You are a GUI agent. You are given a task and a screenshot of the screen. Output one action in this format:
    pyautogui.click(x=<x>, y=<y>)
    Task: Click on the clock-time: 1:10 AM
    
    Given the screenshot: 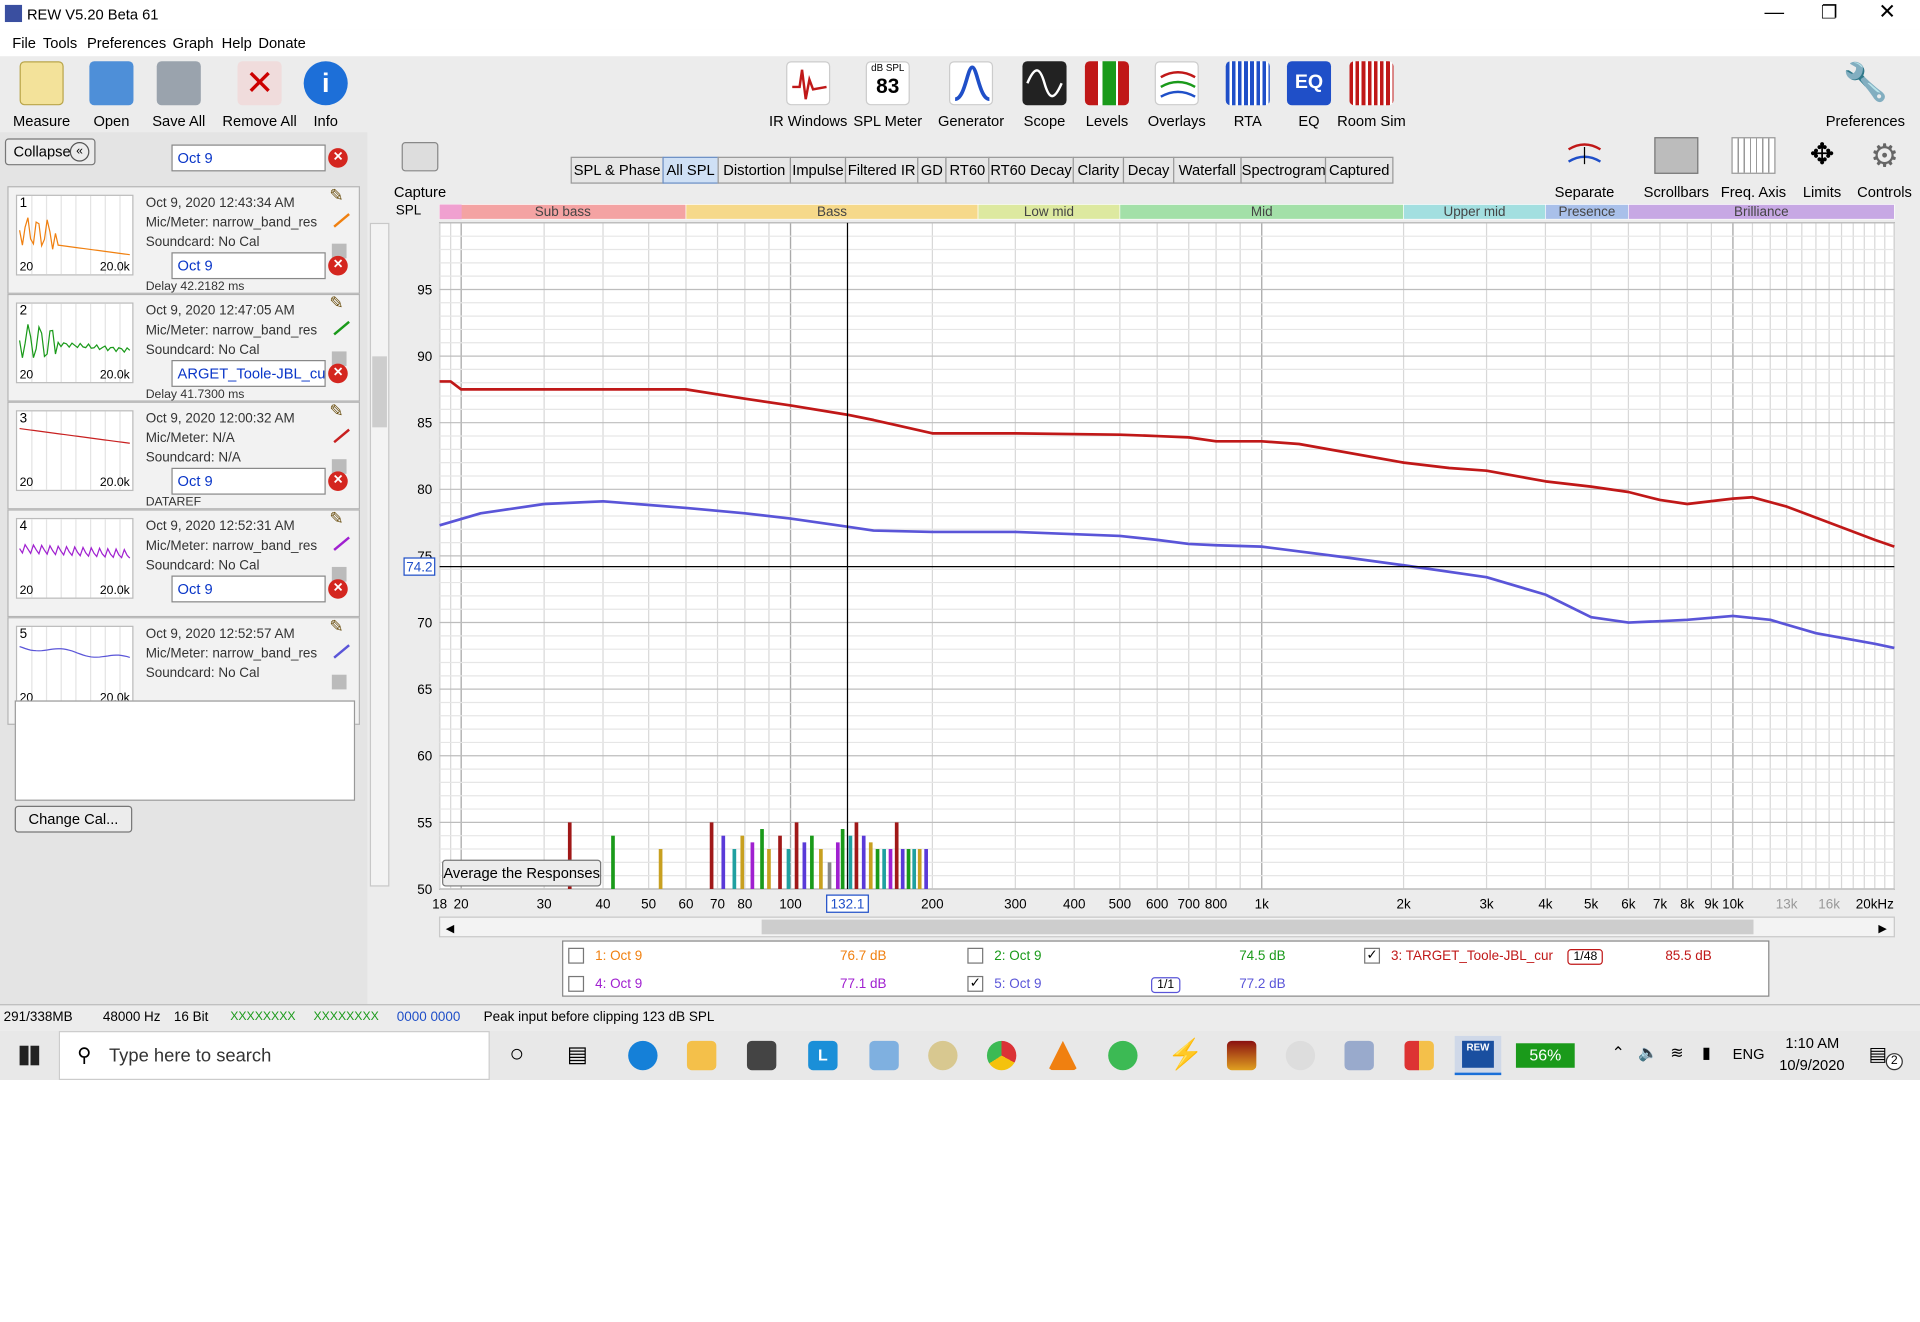 What is the action you would take?
    pyautogui.click(x=1812, y=1043)
    